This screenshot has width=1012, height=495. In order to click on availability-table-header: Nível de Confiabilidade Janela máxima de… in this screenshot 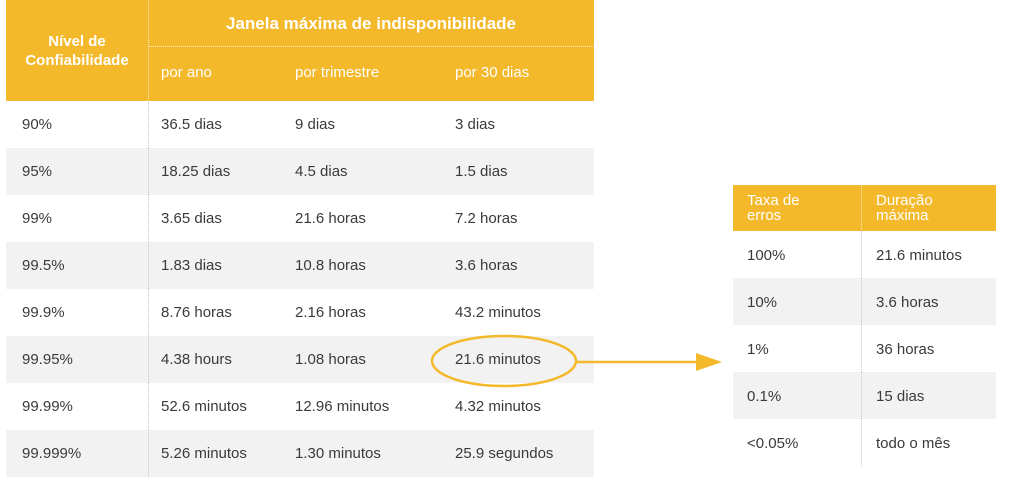, I will do `click(300, 50)`.